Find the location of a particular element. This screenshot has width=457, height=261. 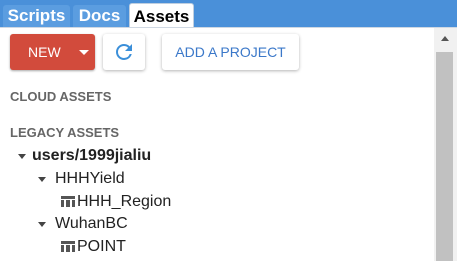

refresh-icon is located at coordinates (124, 51).